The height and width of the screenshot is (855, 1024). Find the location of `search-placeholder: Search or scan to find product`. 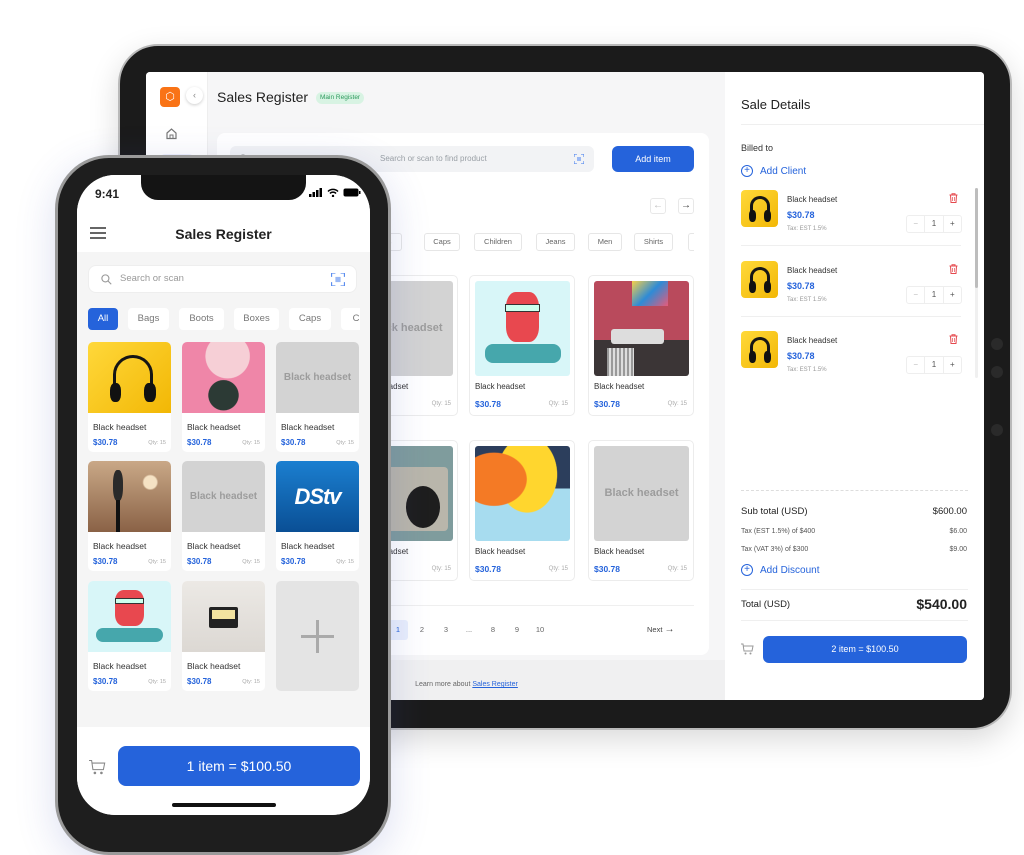

search-placeholder: Search or scan to find product is located at coordinates (433, 158).